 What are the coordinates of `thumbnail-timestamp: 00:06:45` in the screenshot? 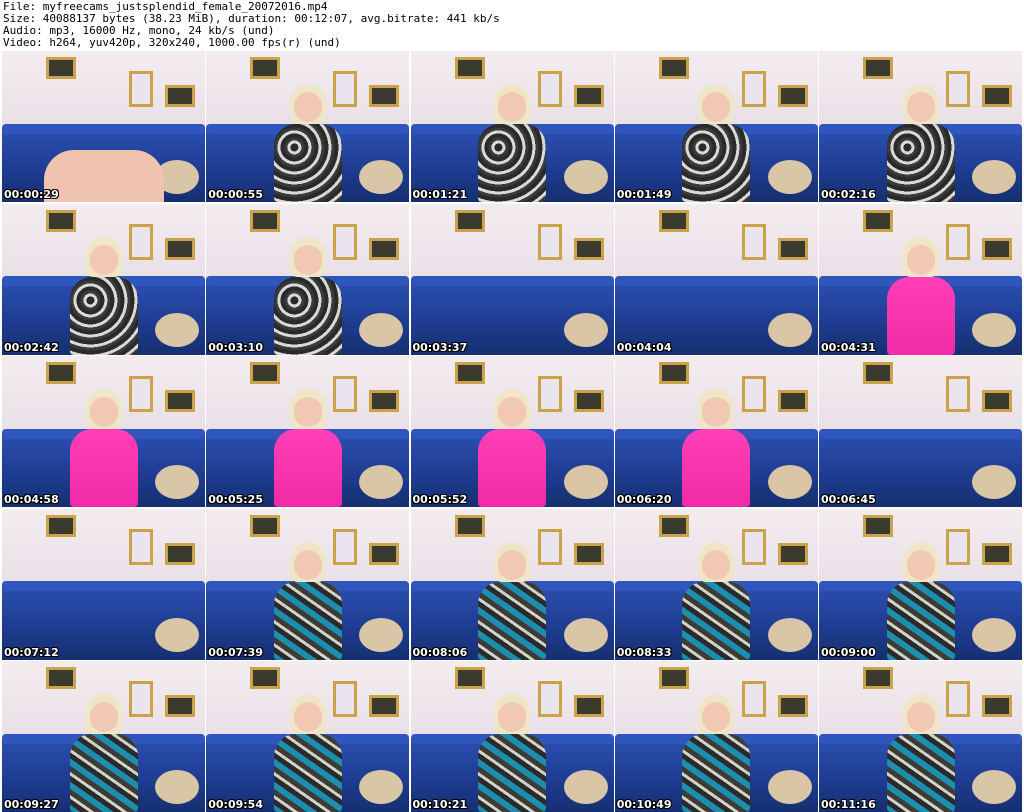 It's located at (848, 499).